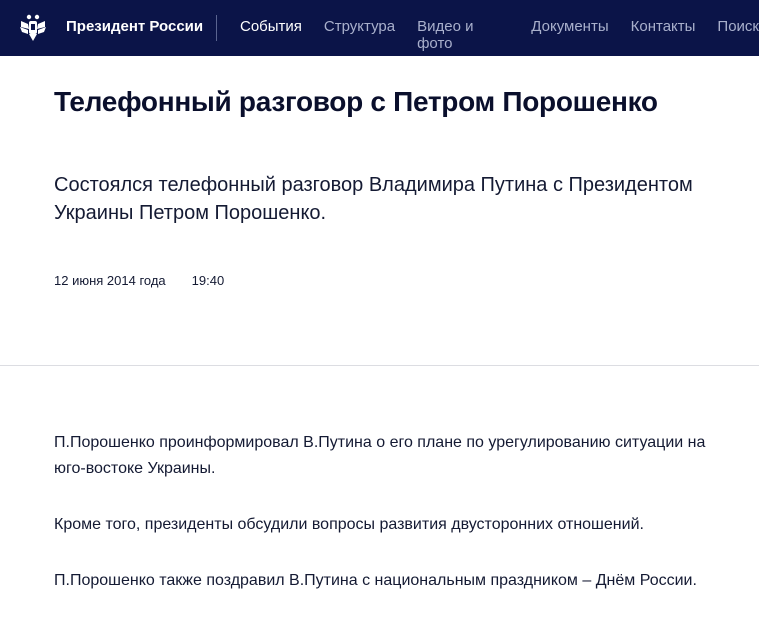 The height and width of the screenshot is (624, 759). Describe the element at coordinates (208, 280) in the screenshot. I see `article-time: 19:40` at that location.